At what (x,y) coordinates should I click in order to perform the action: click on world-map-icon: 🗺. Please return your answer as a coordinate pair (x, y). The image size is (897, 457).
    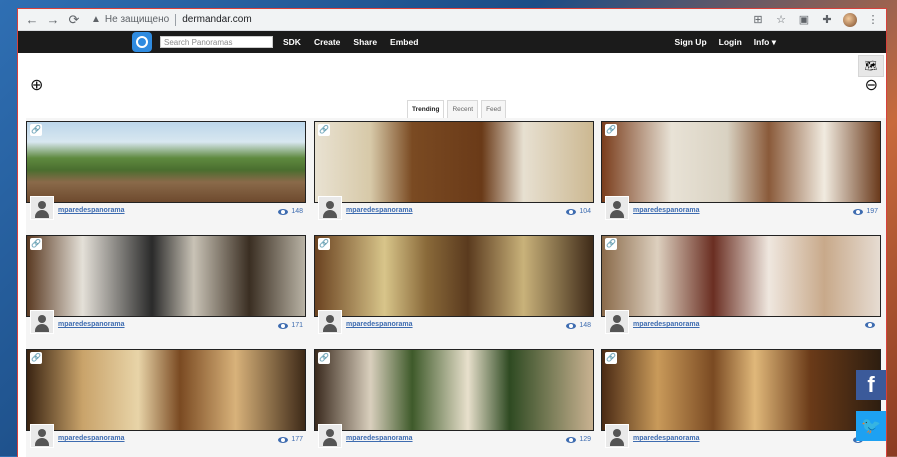
    Looking at the image, I should click on (871, 66).